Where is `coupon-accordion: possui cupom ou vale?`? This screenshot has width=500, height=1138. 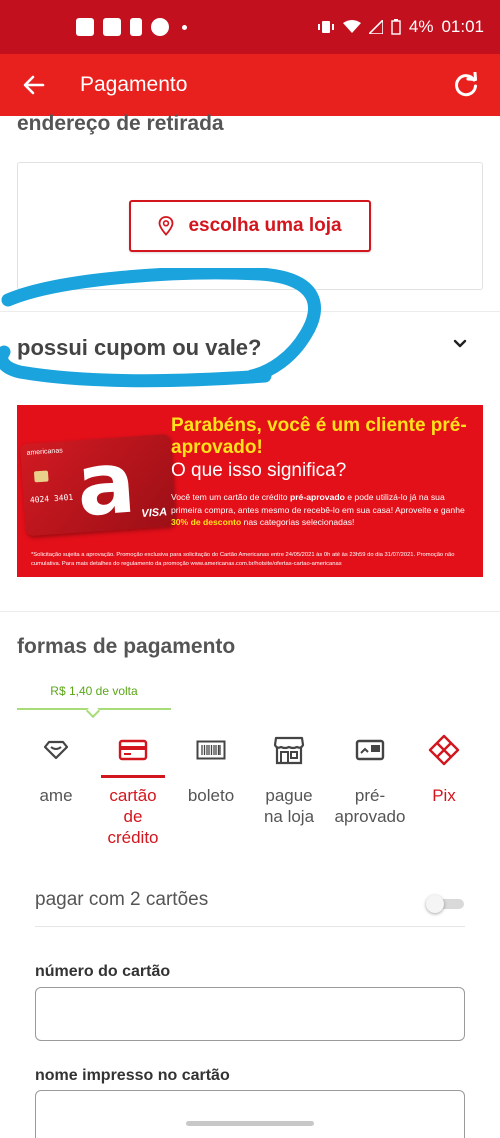
coupon-accordion: possui cupom ou vale? is located at coordinates (250, 349).